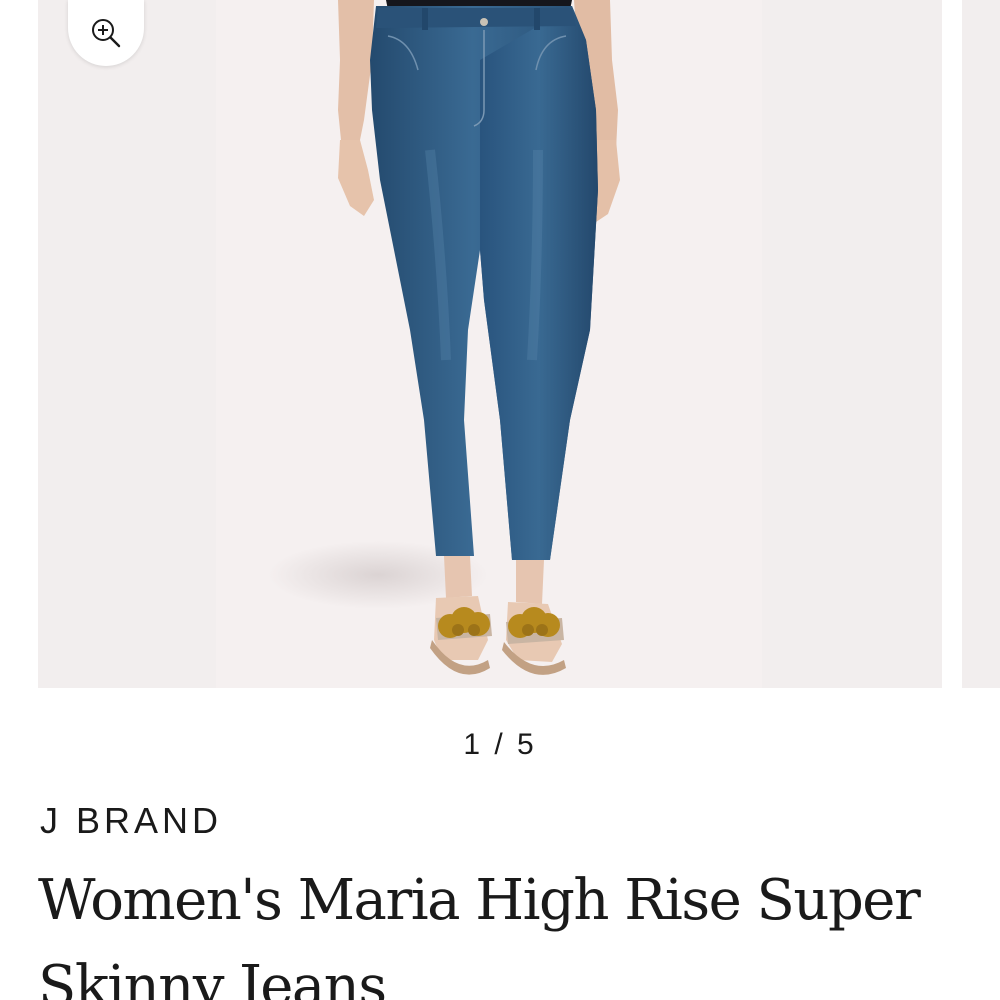  I want to click on next-product-image, so click(981, 344).